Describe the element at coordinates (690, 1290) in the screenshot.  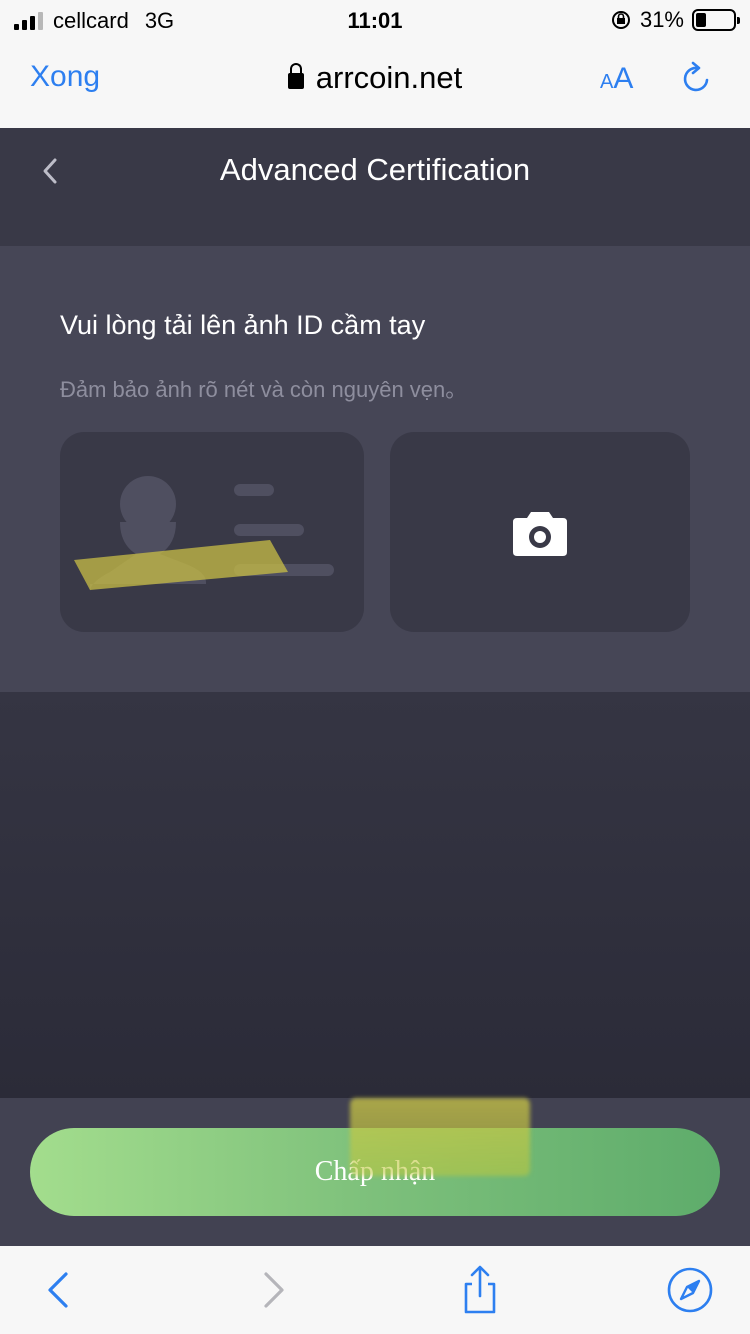
I see `compass-icon` at that location.